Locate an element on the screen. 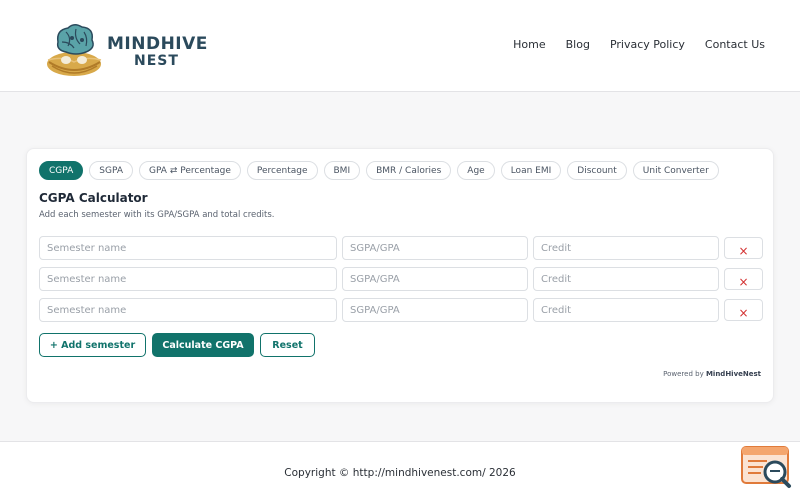 This screenshot has height=500, width=800. tab-gpa-percentage: GPA ⇄ Percentage is located at coordinates (189, 170).